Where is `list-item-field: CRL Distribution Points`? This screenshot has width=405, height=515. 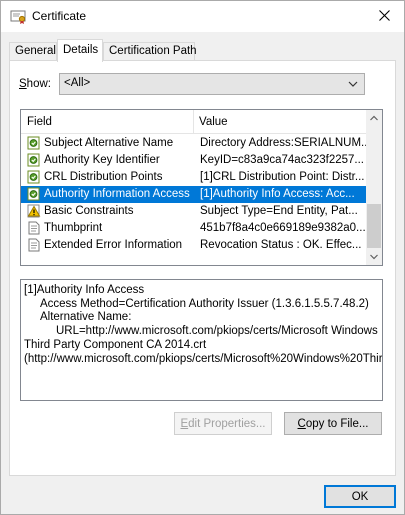 list-item-field: CRL Distribution Points is located at coordinates (103, 177).